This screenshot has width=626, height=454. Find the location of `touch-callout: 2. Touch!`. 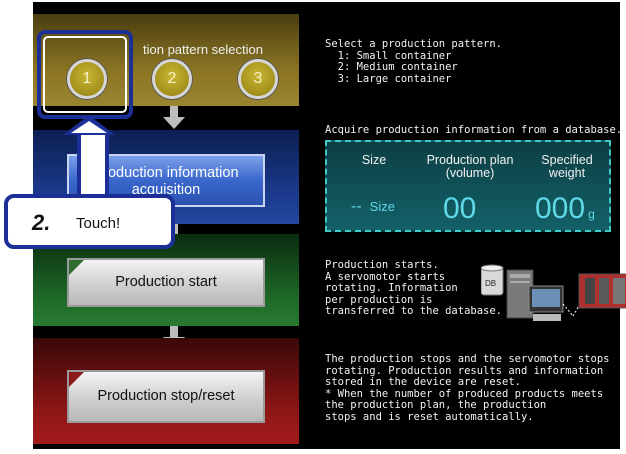

touch-callout: 2. Touch! is located at coordinates (89, 221).